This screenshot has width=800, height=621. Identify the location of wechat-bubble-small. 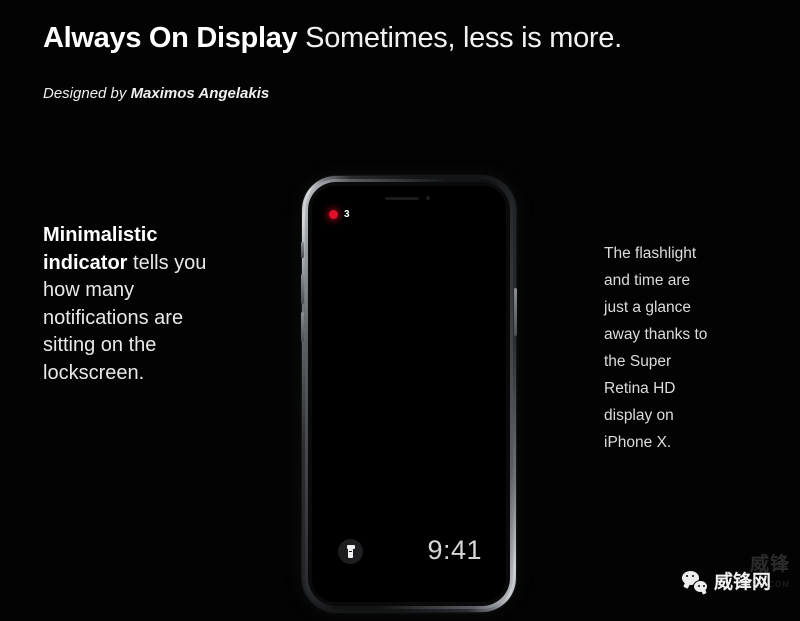
(700, 586).